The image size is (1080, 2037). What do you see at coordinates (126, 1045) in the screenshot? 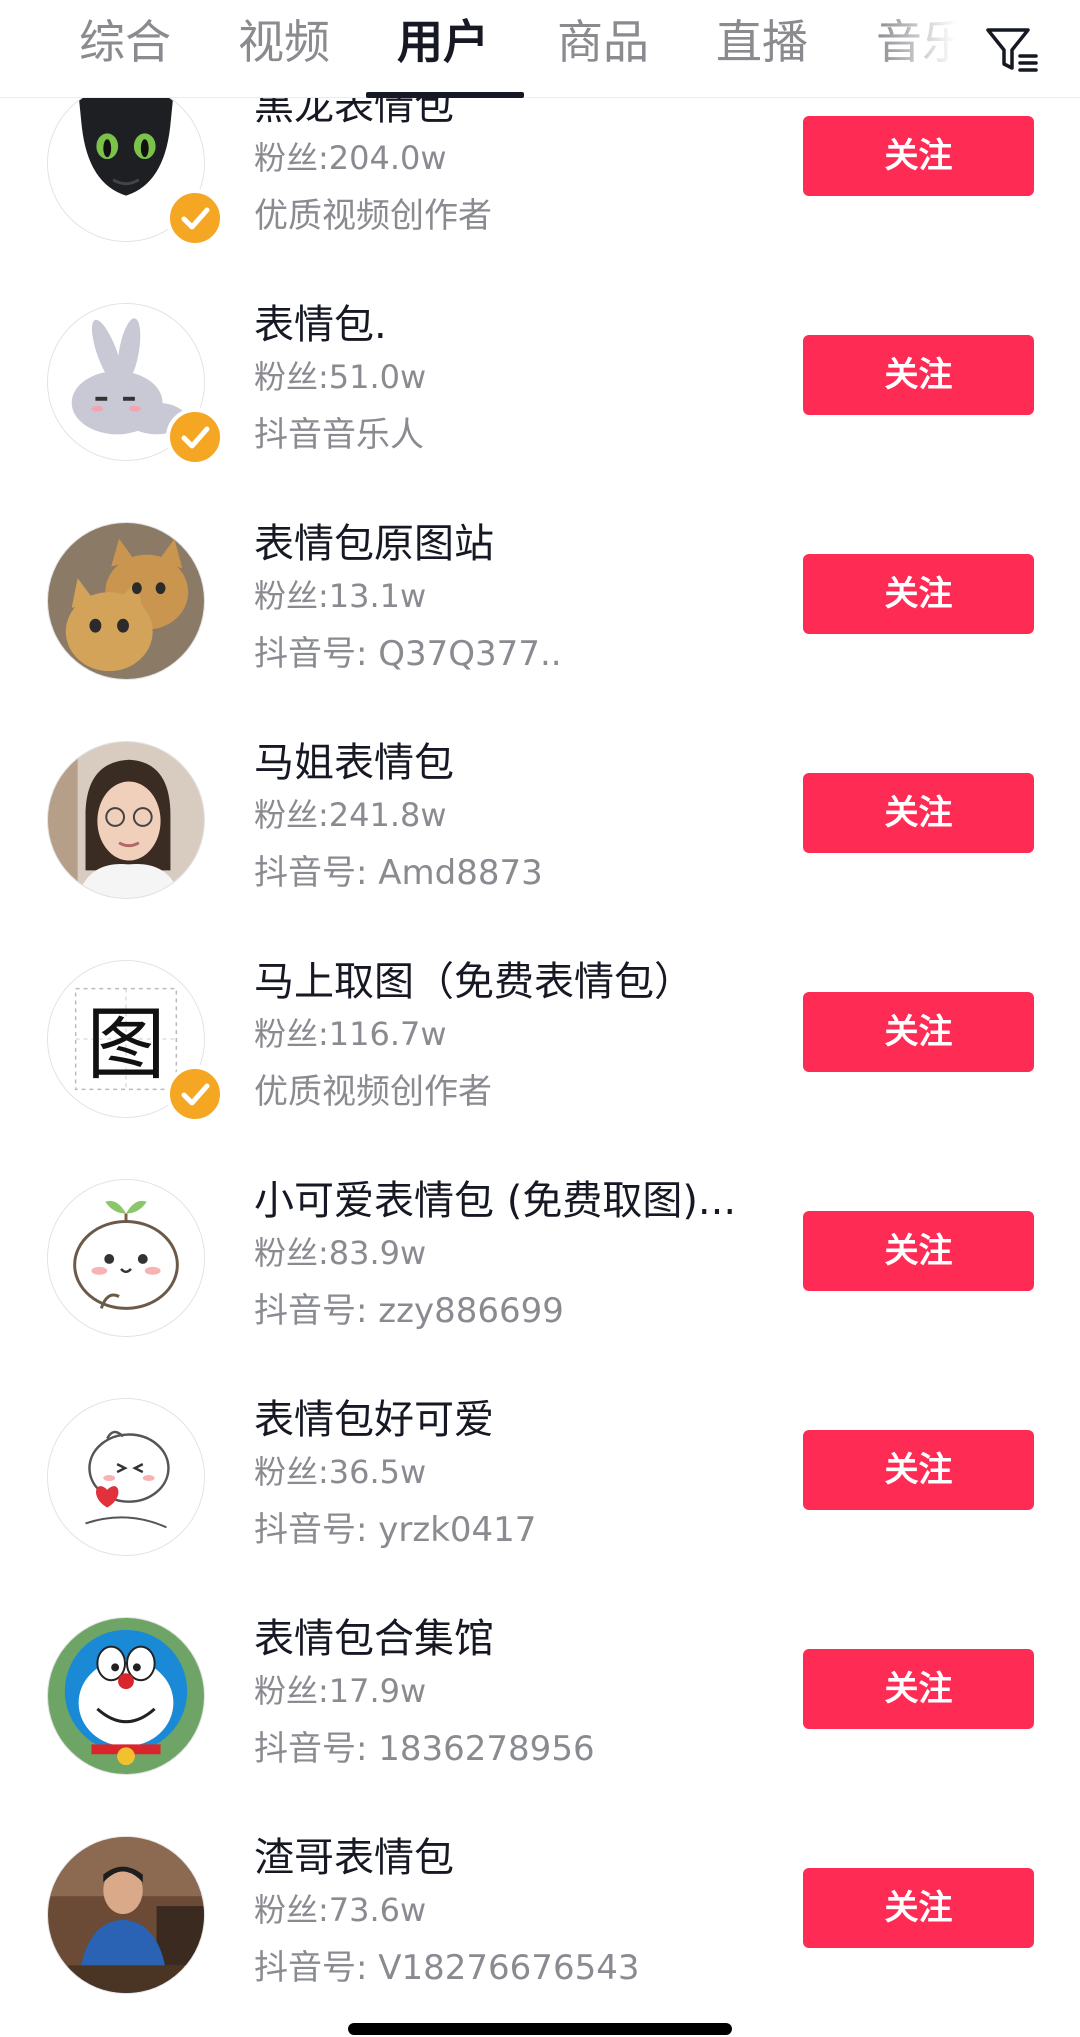
I see `tu-character-text: 图` at bounding box center [126, 1045].